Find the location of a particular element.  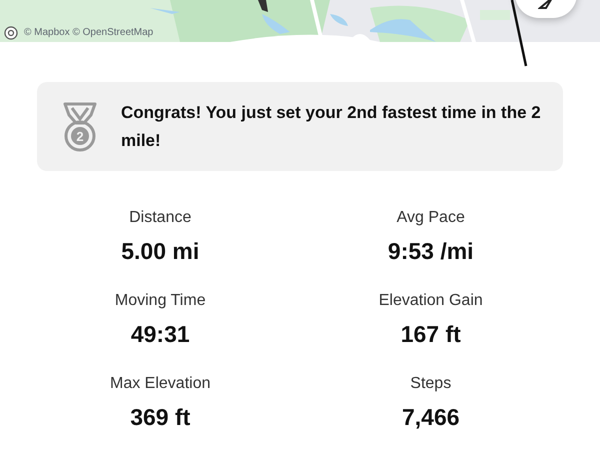

stat-value: 49:31 is located at coordinates (160, 334).